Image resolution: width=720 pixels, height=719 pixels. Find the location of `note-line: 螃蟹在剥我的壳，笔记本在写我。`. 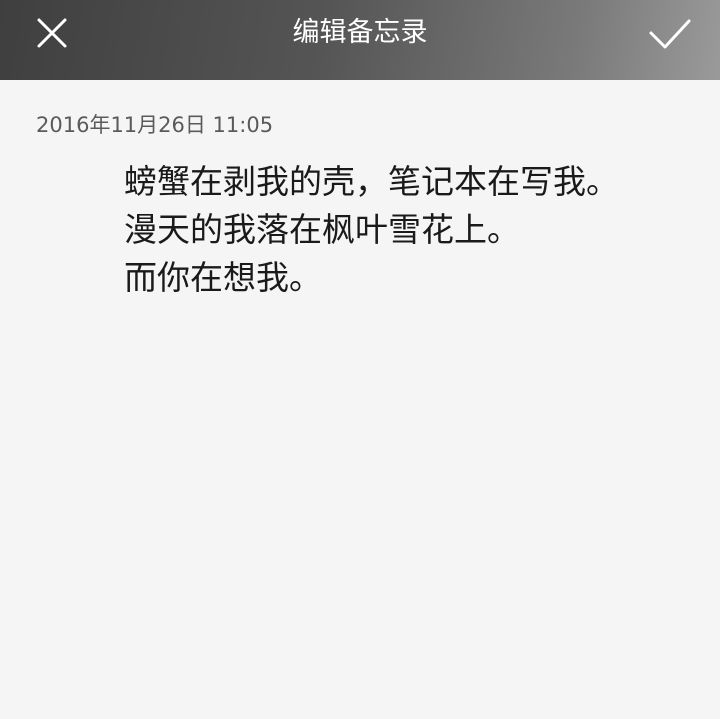

note-line: 螃蟹在剥我的壳，笔记本在写我。 is located at coordinates (371, 181).